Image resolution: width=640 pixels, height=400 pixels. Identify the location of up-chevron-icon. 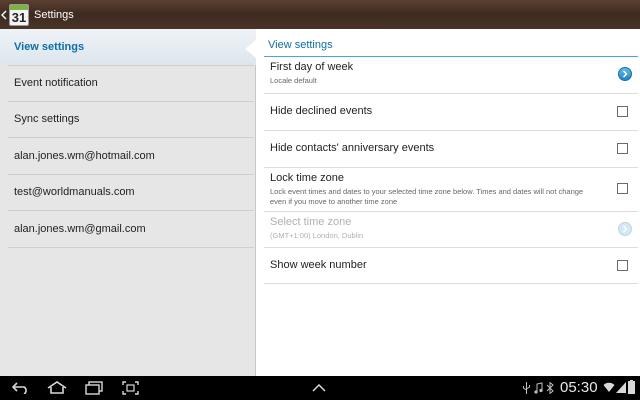
(319, 388).